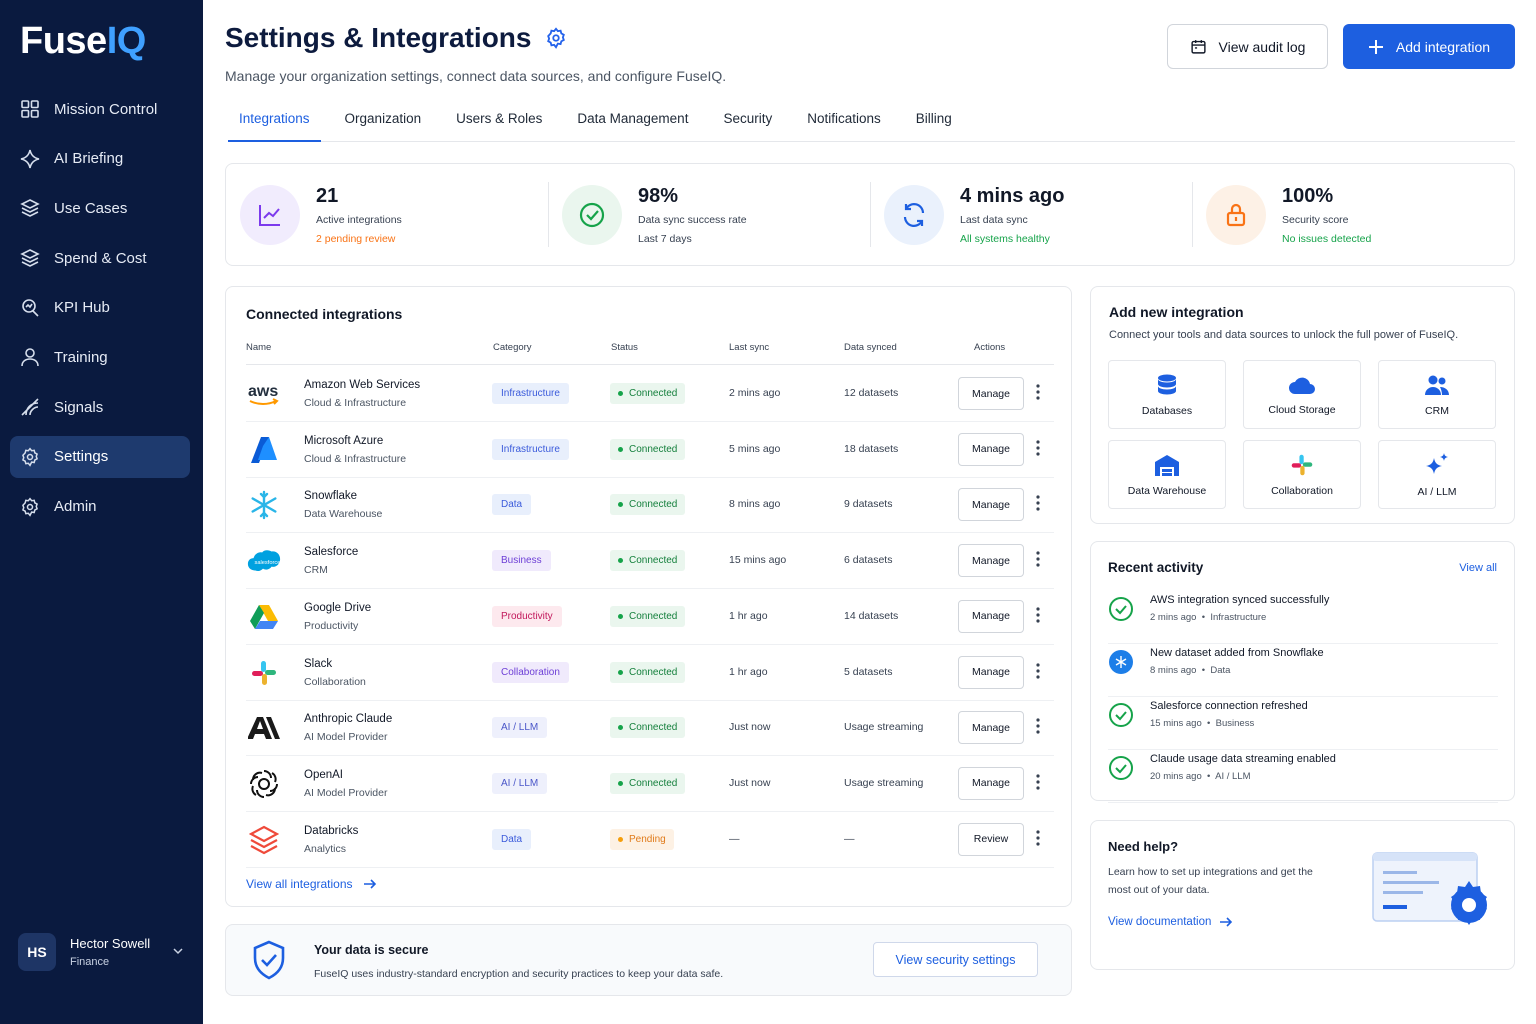  Describe the element at coordinates (530, 449) in the screenshot. I see `category-badge: Infrastructure` at that location.